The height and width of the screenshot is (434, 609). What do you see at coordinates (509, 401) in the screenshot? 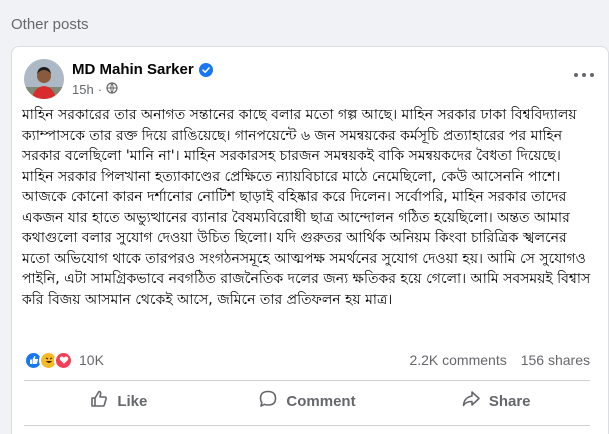
I see `share-label: Share` at bounding box center [509, 401].